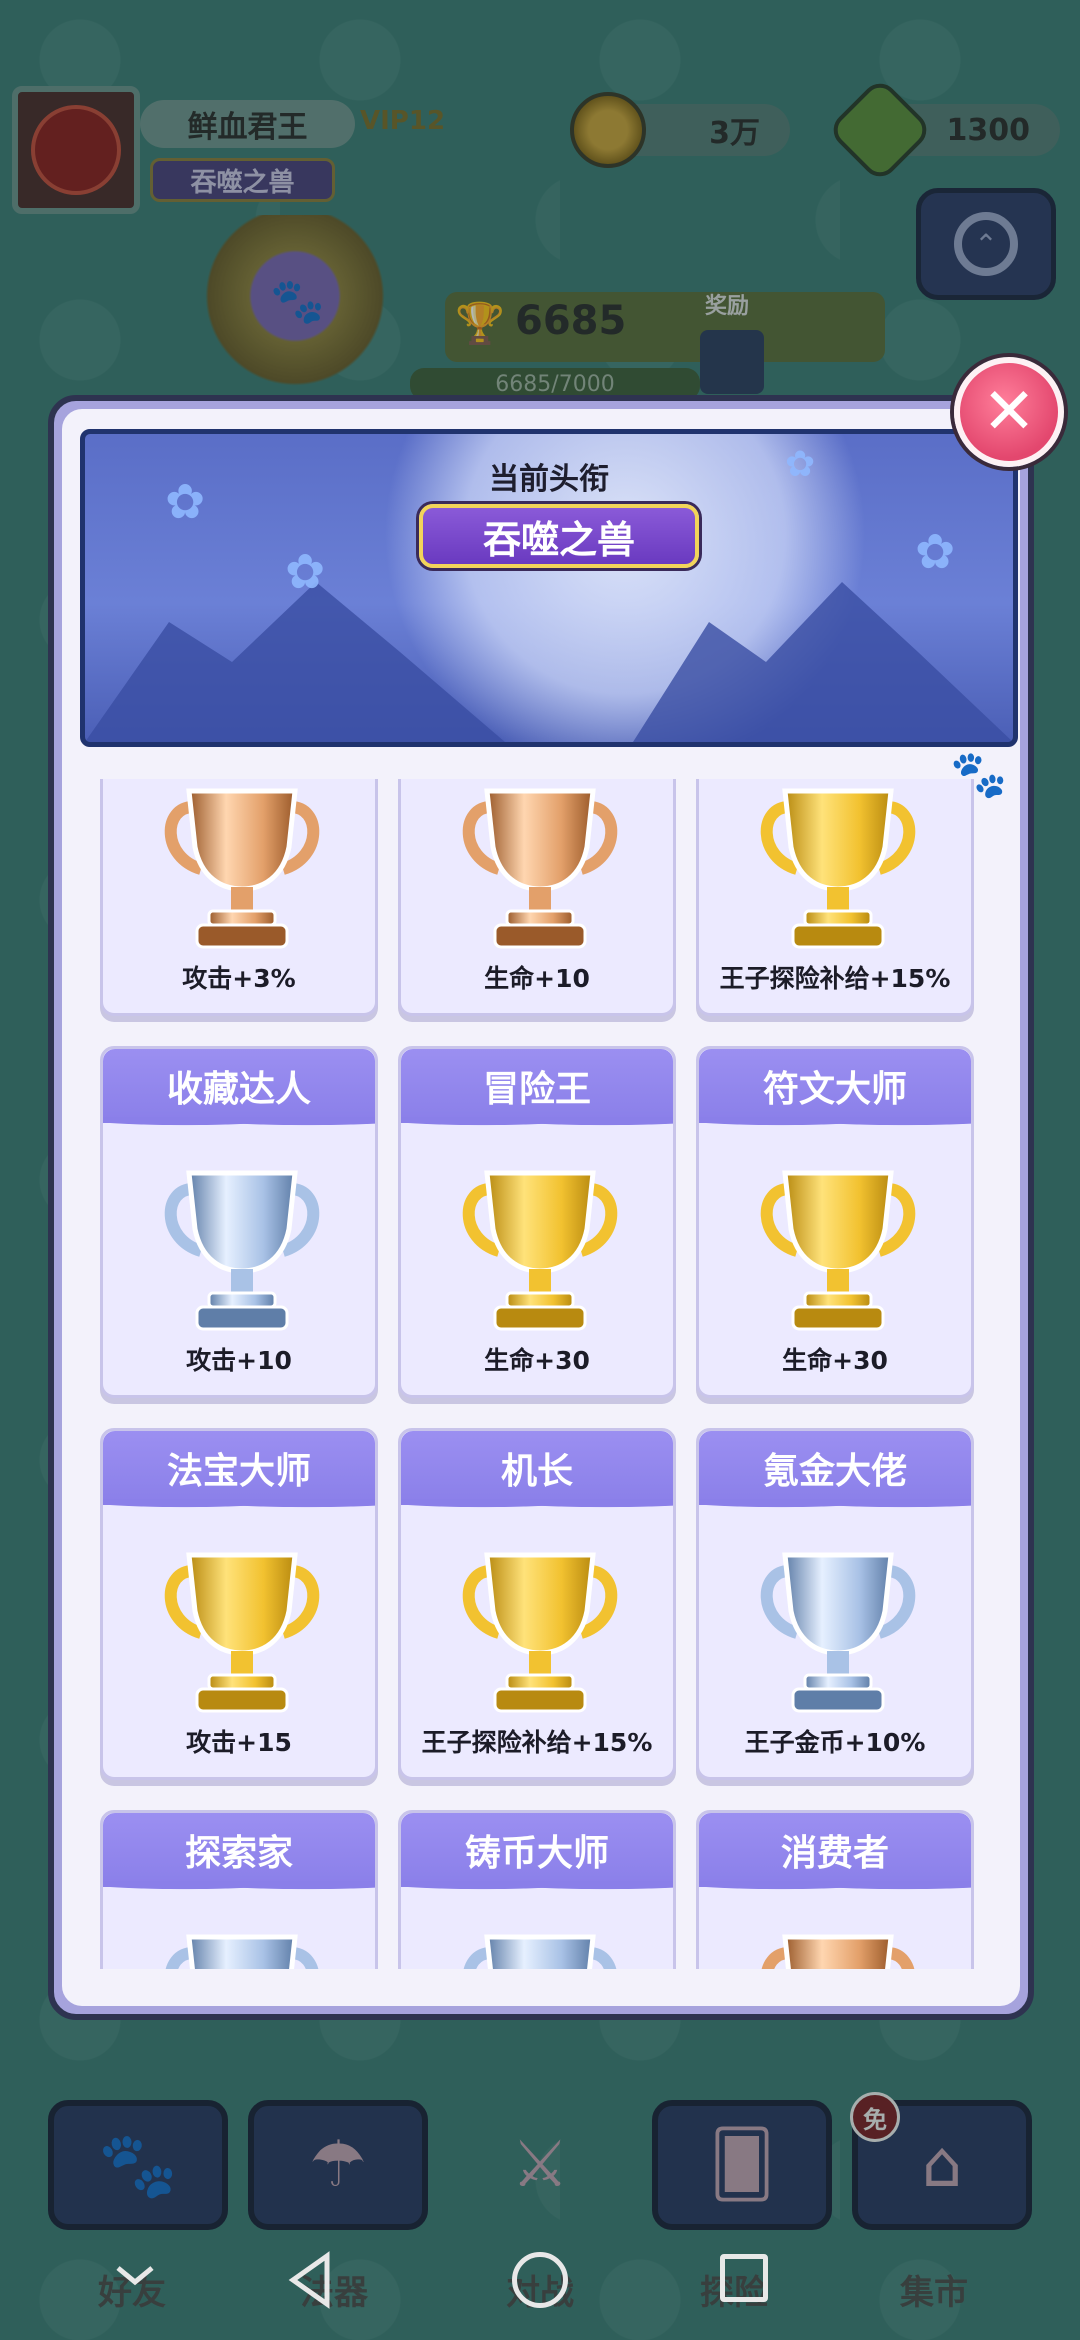 This screenshot has width=1080, height=2340. I want to click on title-card-bonus: 攻击+3%, so click(239, 978).